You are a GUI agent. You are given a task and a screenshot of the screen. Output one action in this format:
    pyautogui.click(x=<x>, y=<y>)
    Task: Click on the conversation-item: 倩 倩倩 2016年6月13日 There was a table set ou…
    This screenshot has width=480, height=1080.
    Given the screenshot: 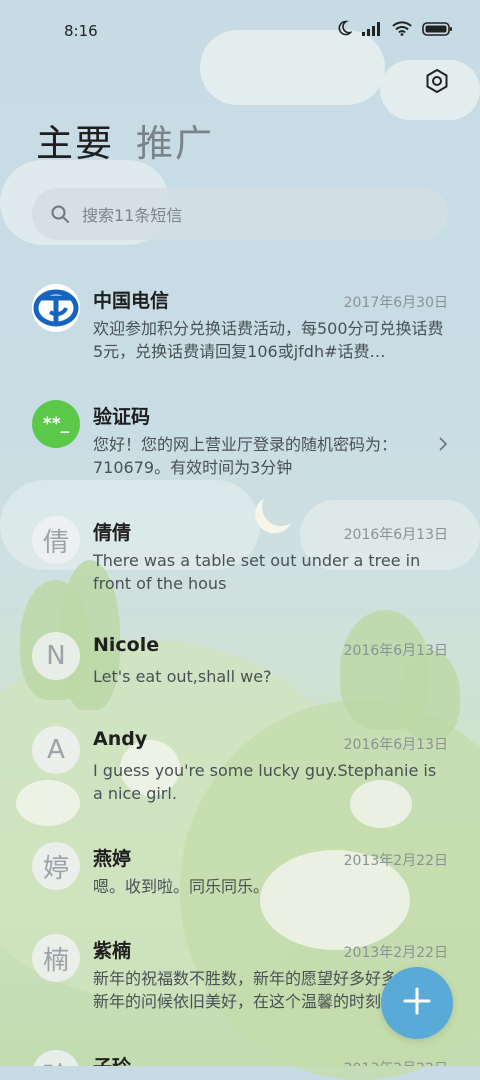 What is the action you would take?
    pyautogui.click(x=240, y=561)
    